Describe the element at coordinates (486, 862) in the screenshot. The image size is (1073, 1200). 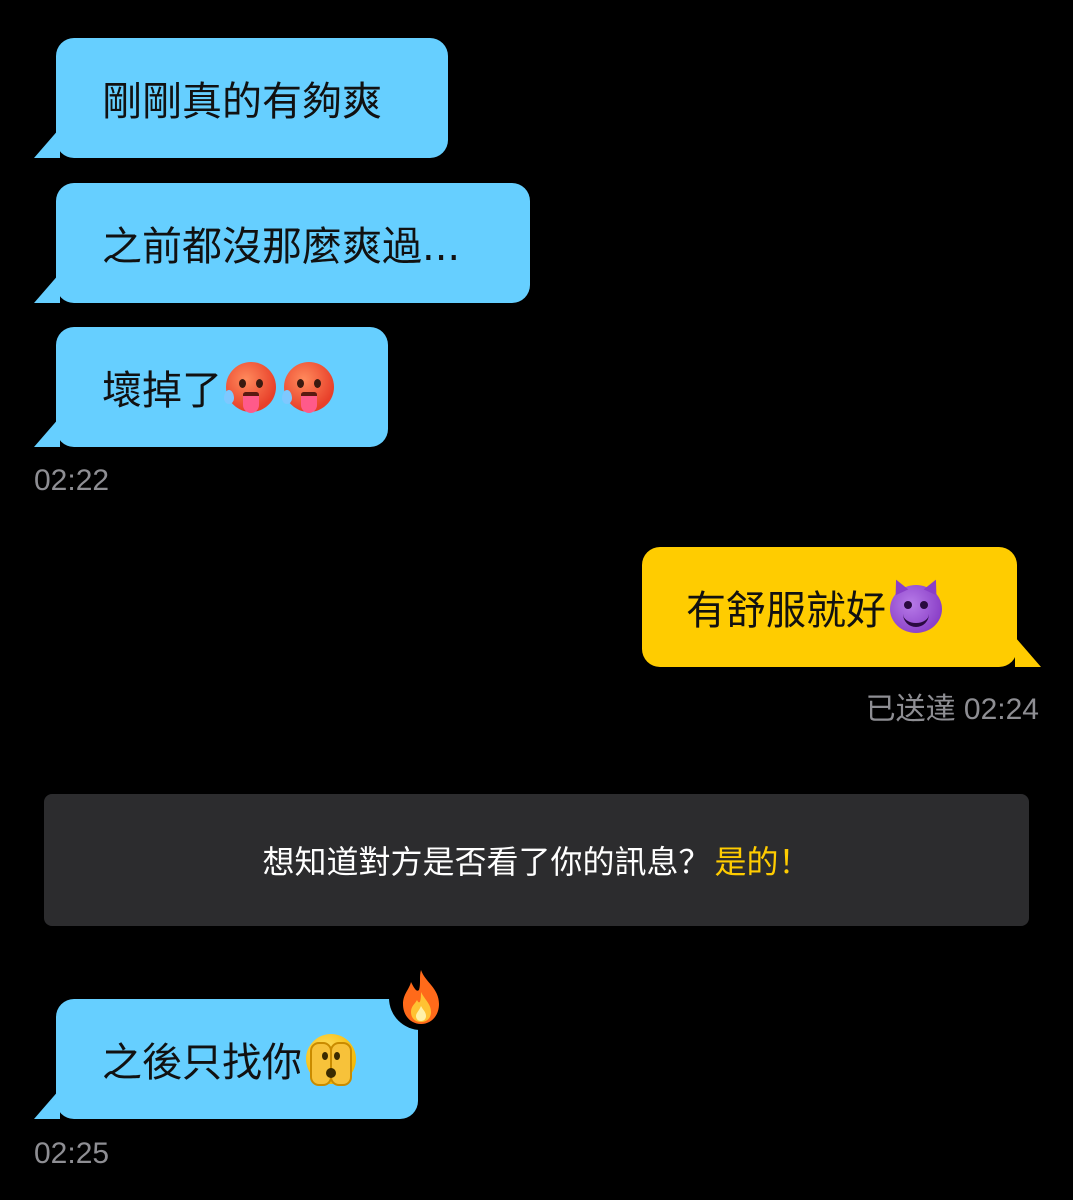
I see `banner-question: 想知道對方是否看了你的訊息？` at that location.